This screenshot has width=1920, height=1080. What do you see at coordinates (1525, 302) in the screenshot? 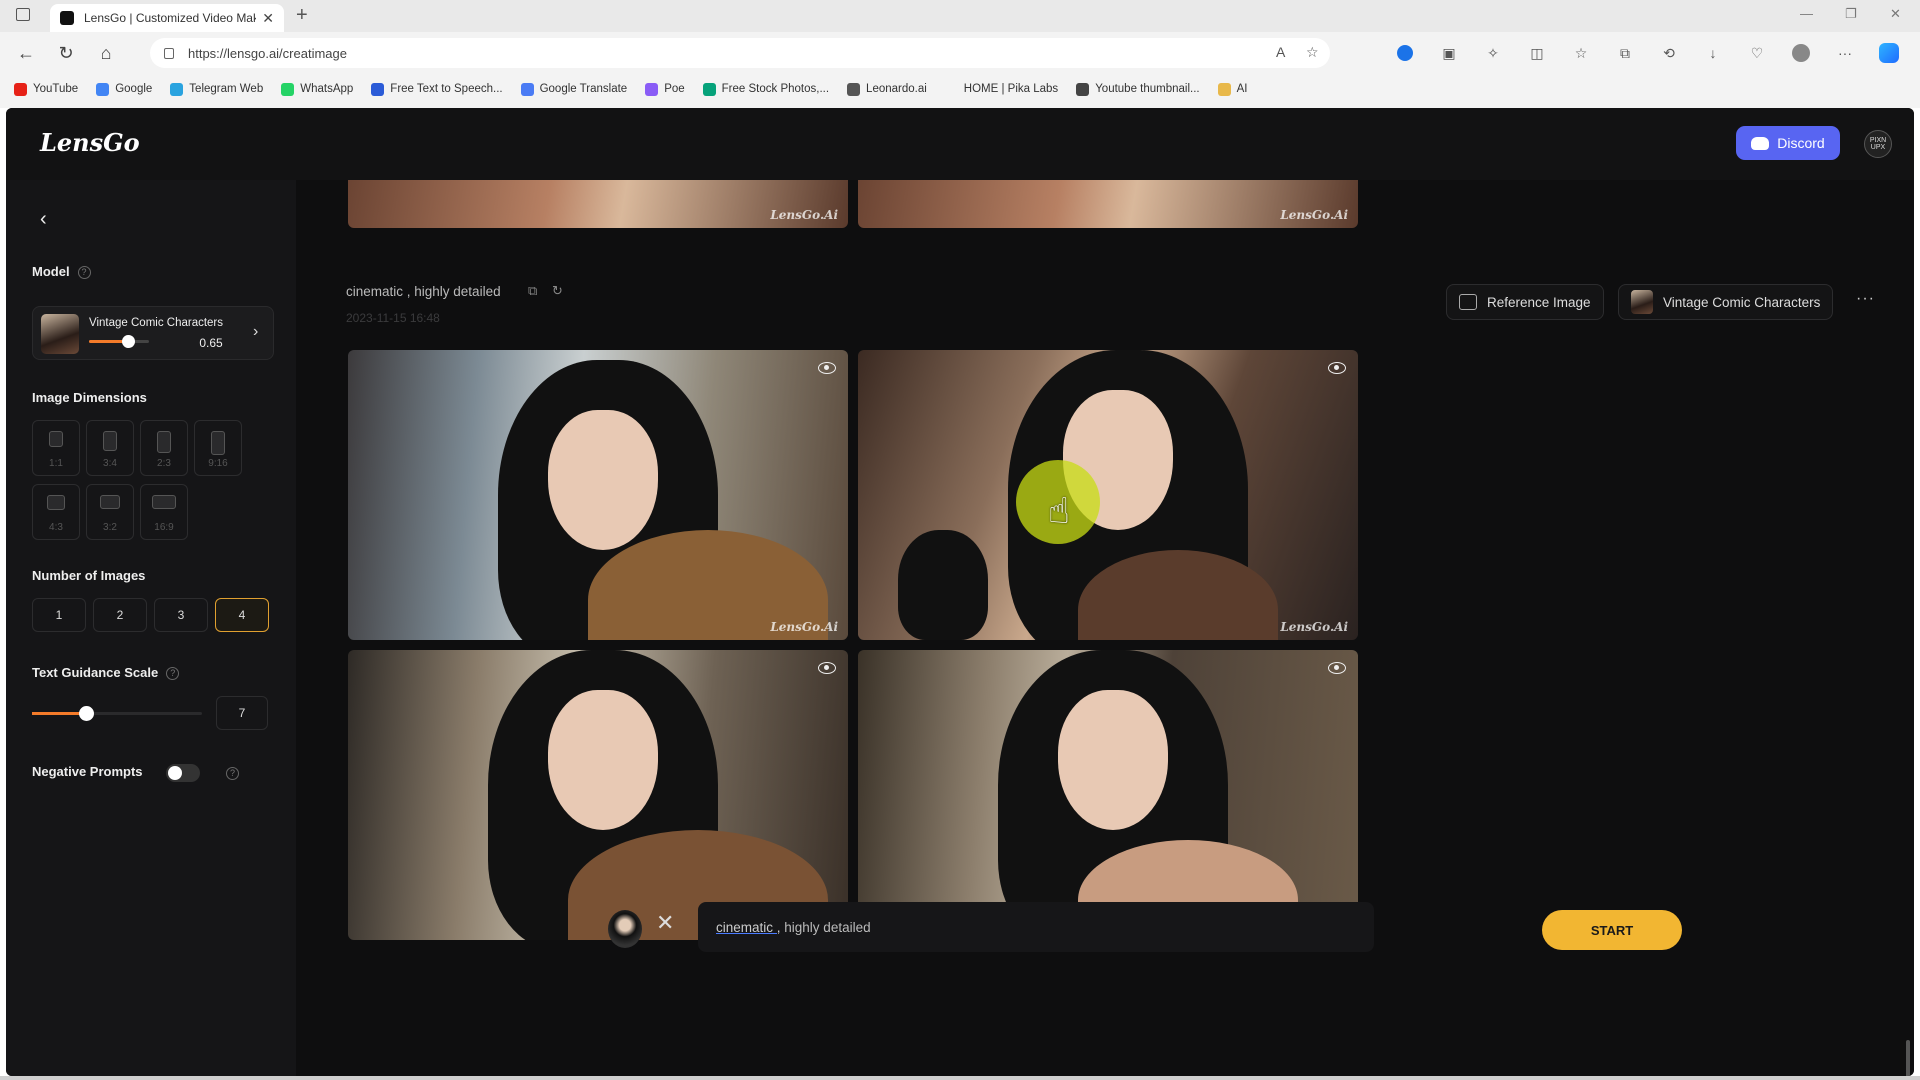
I see `reference-image-button: Reference Image` at bounding box center [1525, 302].